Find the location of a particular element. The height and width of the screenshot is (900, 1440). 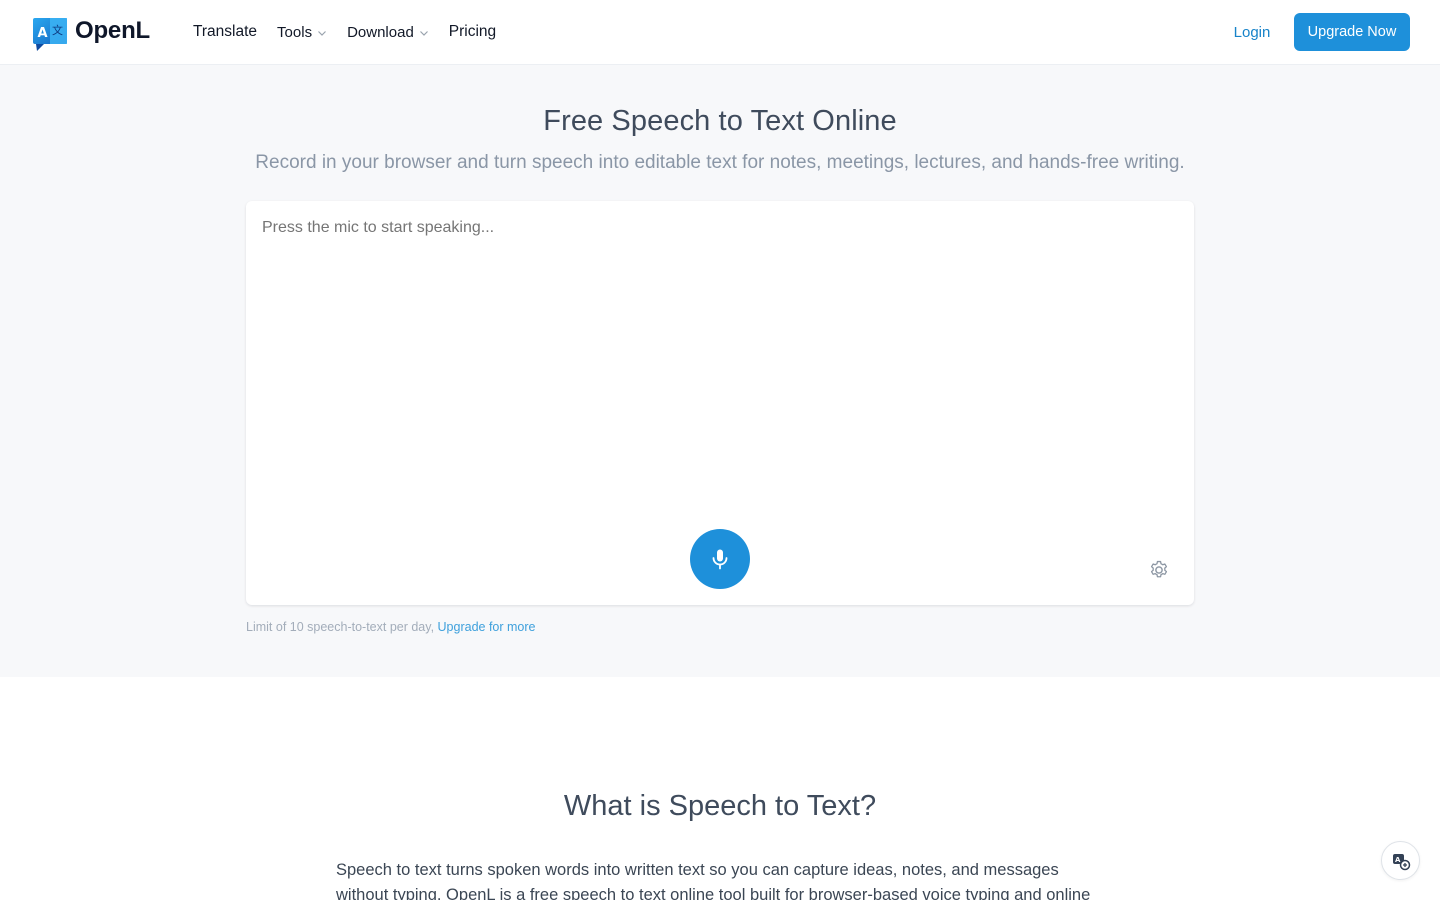

nav-tools-dropdown: Tools is located at coordinates (302, 32).